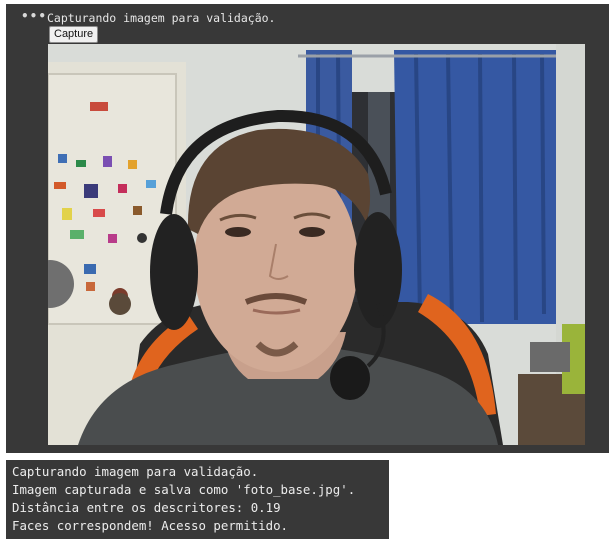 The height and width of the screenshot is (543, 612). I want to click on person-left-eye, so click(238, 232).